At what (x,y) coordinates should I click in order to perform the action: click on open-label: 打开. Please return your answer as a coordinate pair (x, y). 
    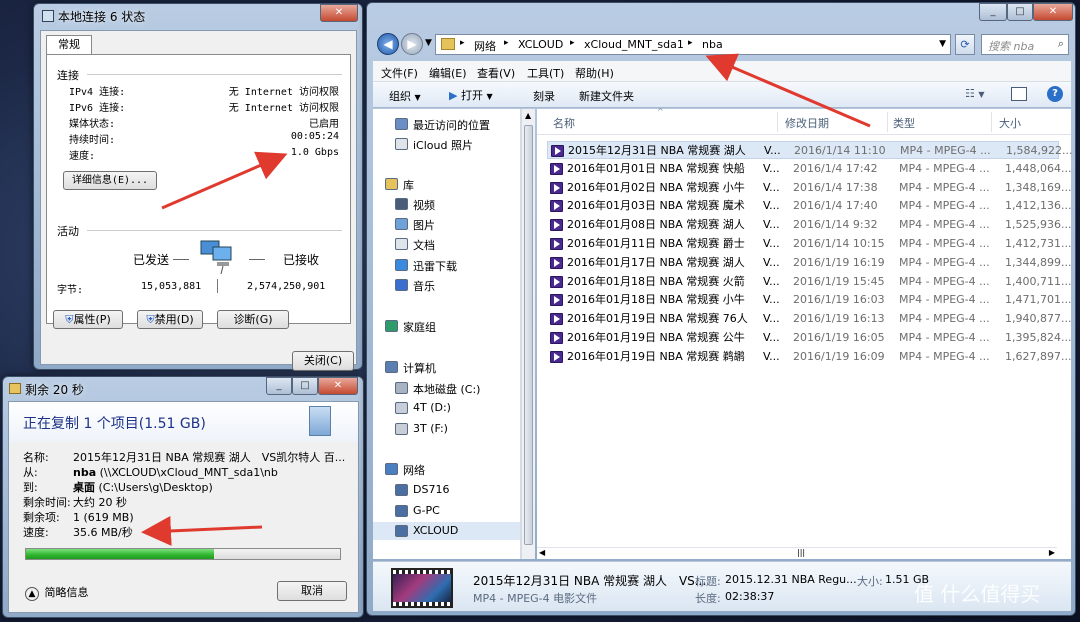
    Looking at the image, I should click on (471, 95).